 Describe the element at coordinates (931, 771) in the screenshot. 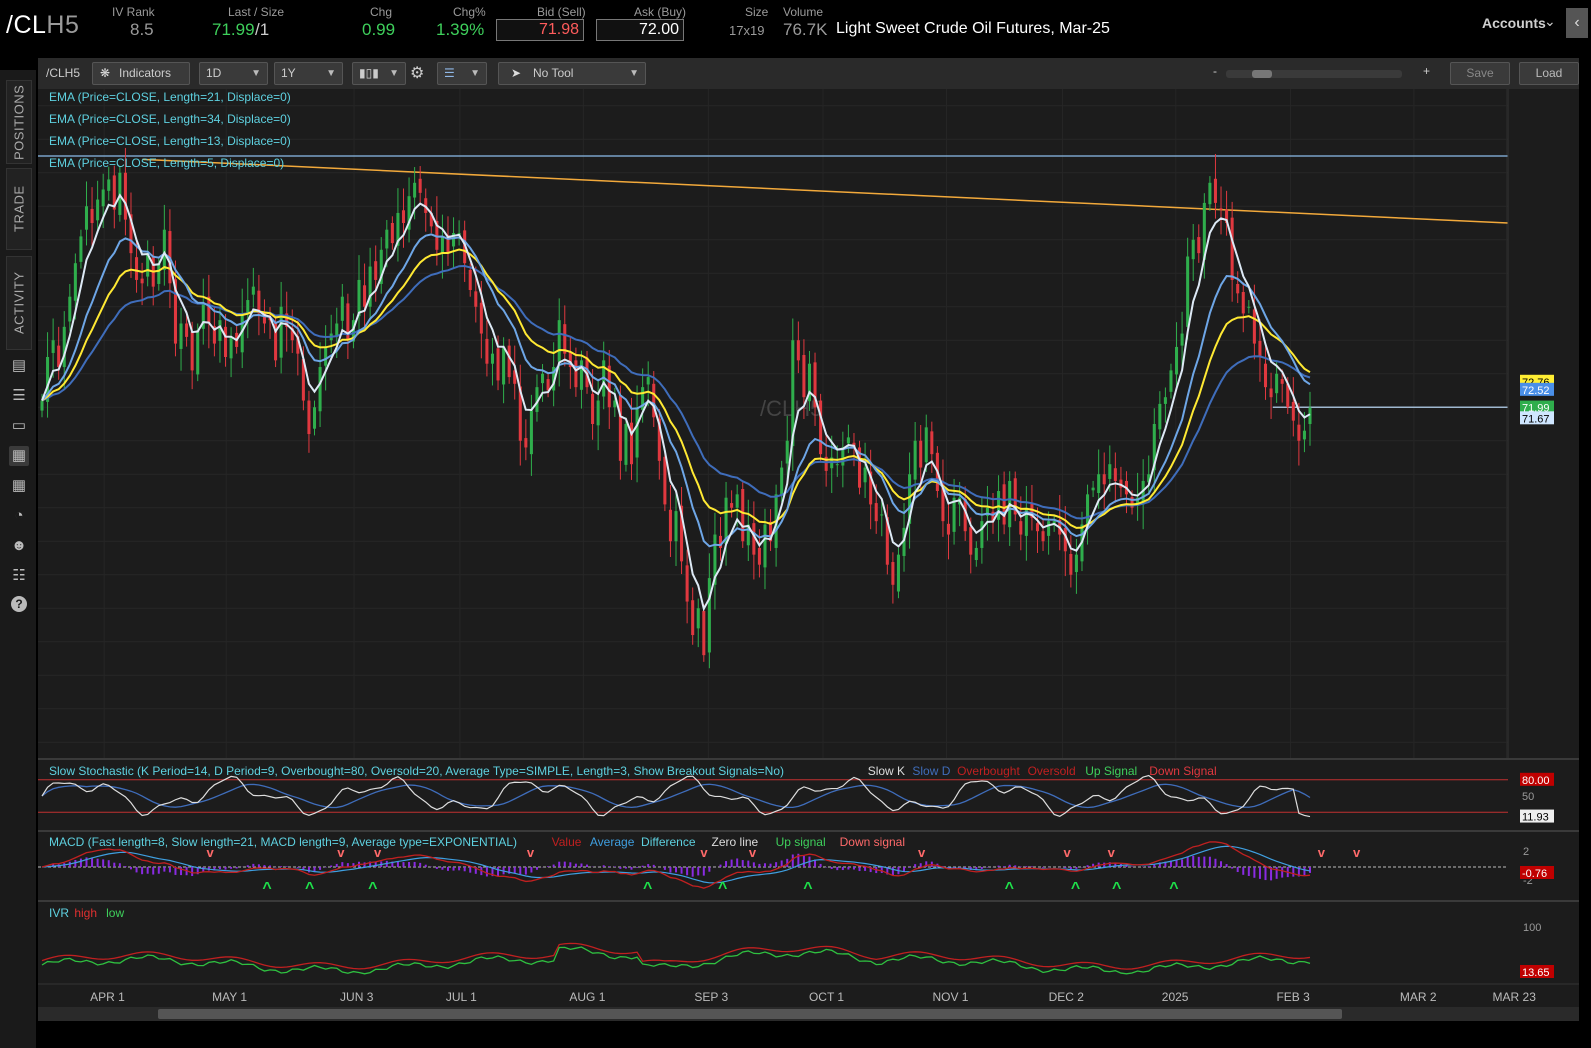

I see `panel-legend-item: Slow D` at that location.